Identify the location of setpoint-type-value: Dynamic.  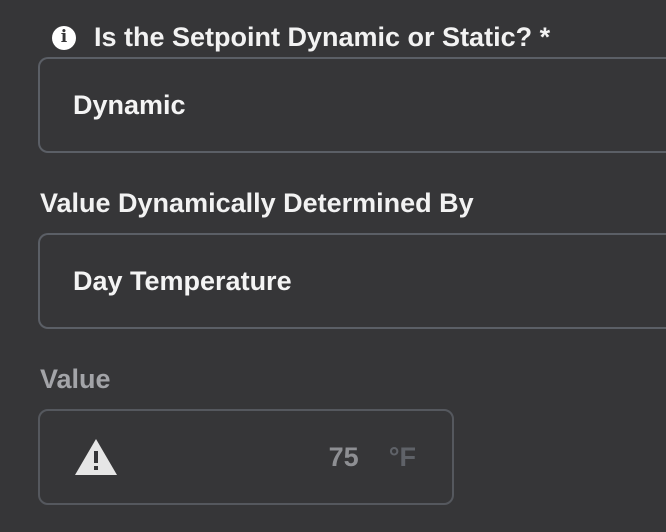
(129, 104).